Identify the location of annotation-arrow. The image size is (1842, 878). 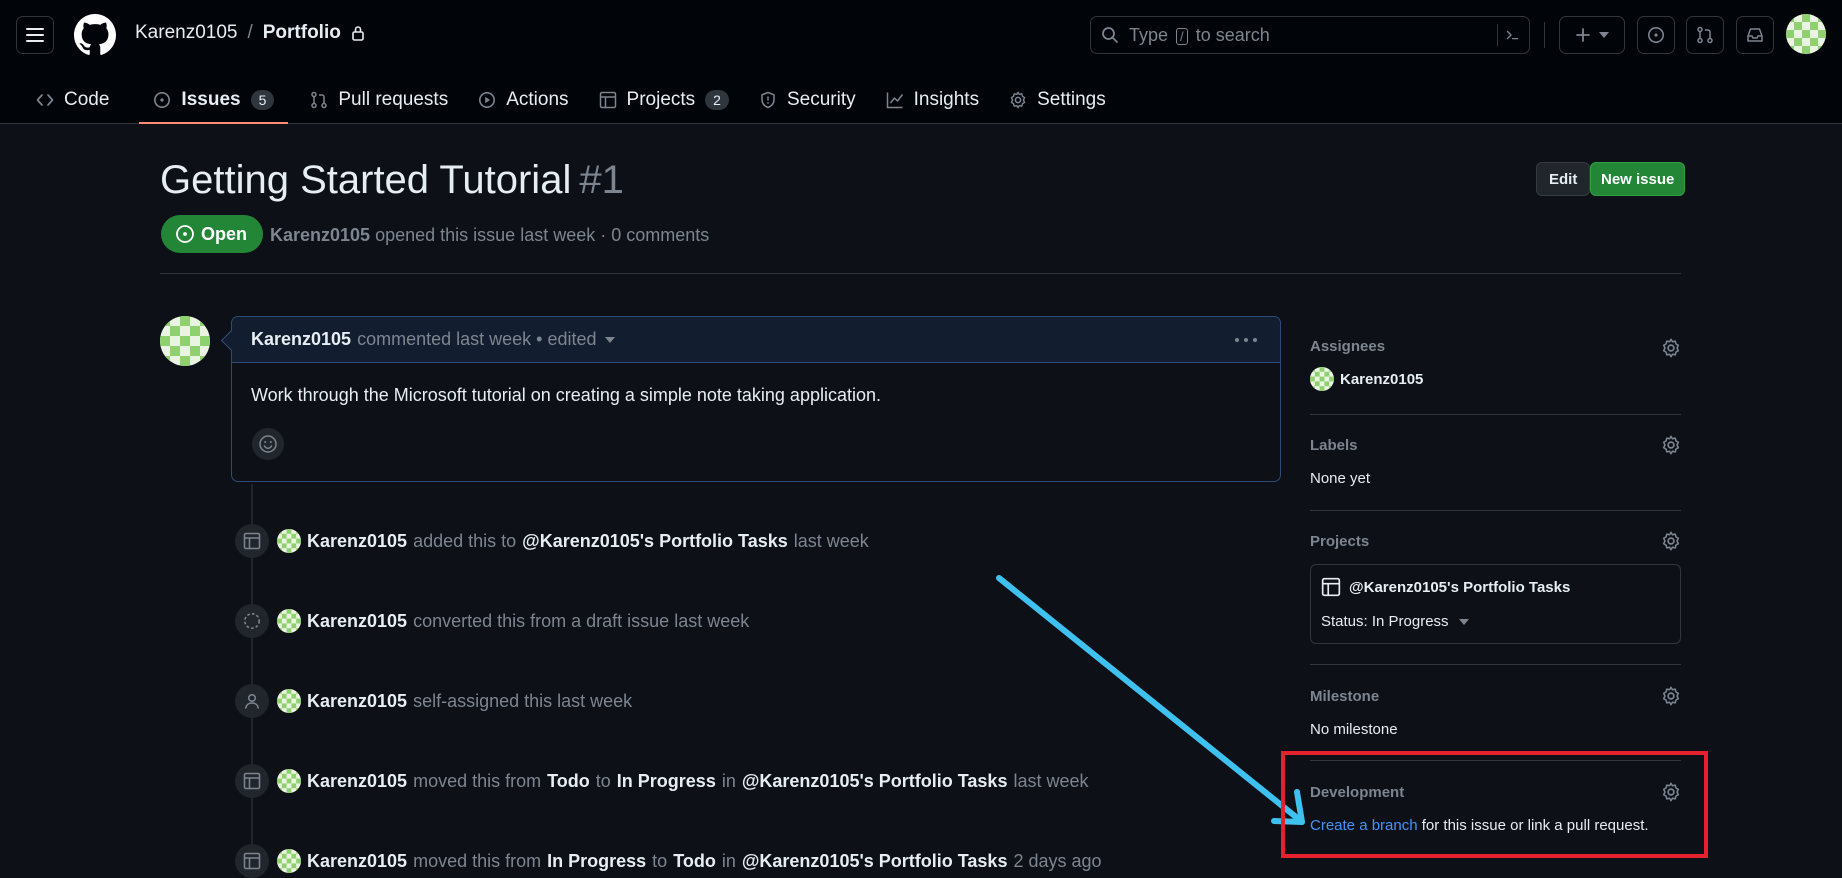
(1150, 700).